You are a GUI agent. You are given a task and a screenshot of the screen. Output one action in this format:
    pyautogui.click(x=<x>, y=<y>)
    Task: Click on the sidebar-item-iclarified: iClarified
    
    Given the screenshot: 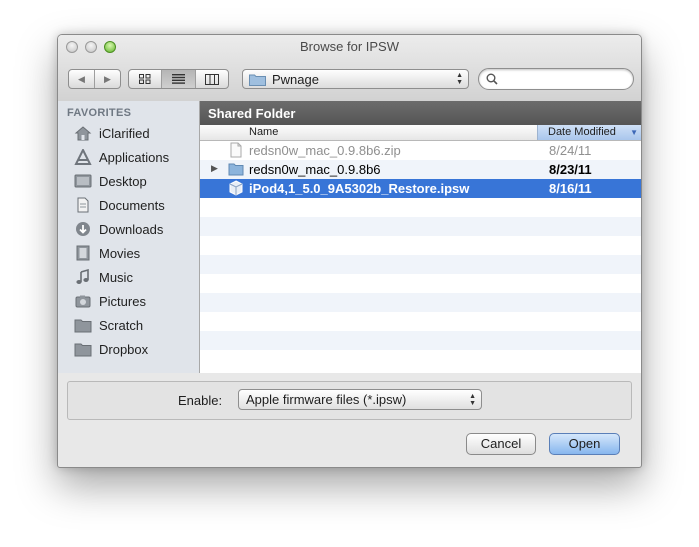 What is the action you would take?
    pyautogui.click(x=128, y=133)
    